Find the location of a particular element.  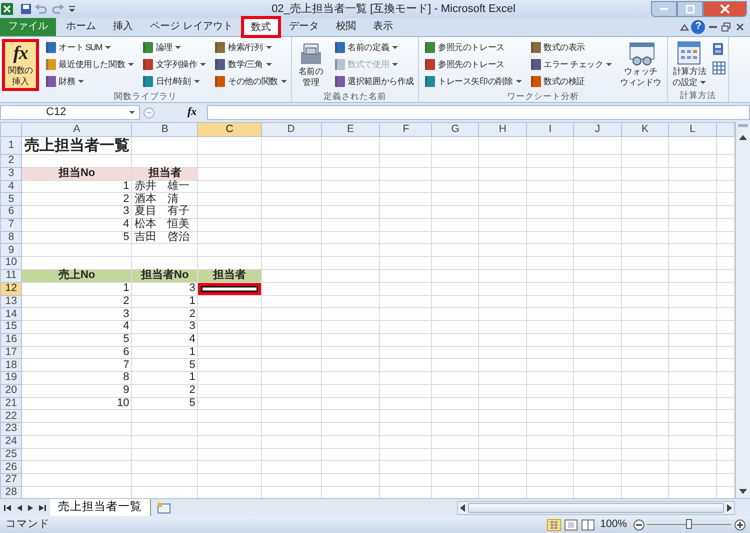

row-header: 2 is located at coordinates (11, 161).